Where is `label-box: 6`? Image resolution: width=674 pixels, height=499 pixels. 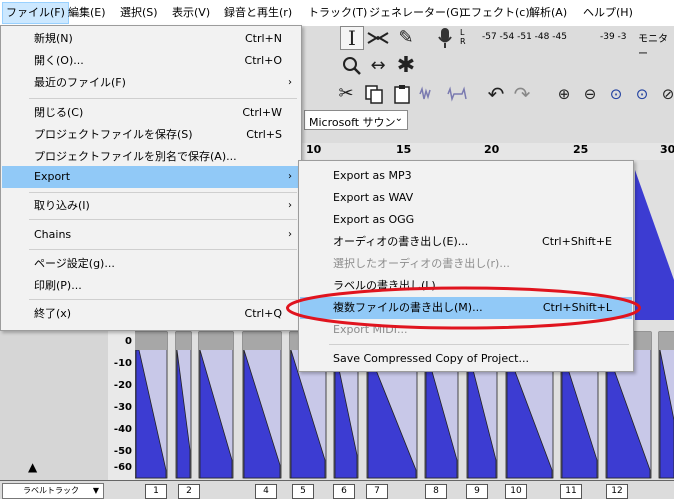
label-box: 6 is located at coordinates (344, 491).